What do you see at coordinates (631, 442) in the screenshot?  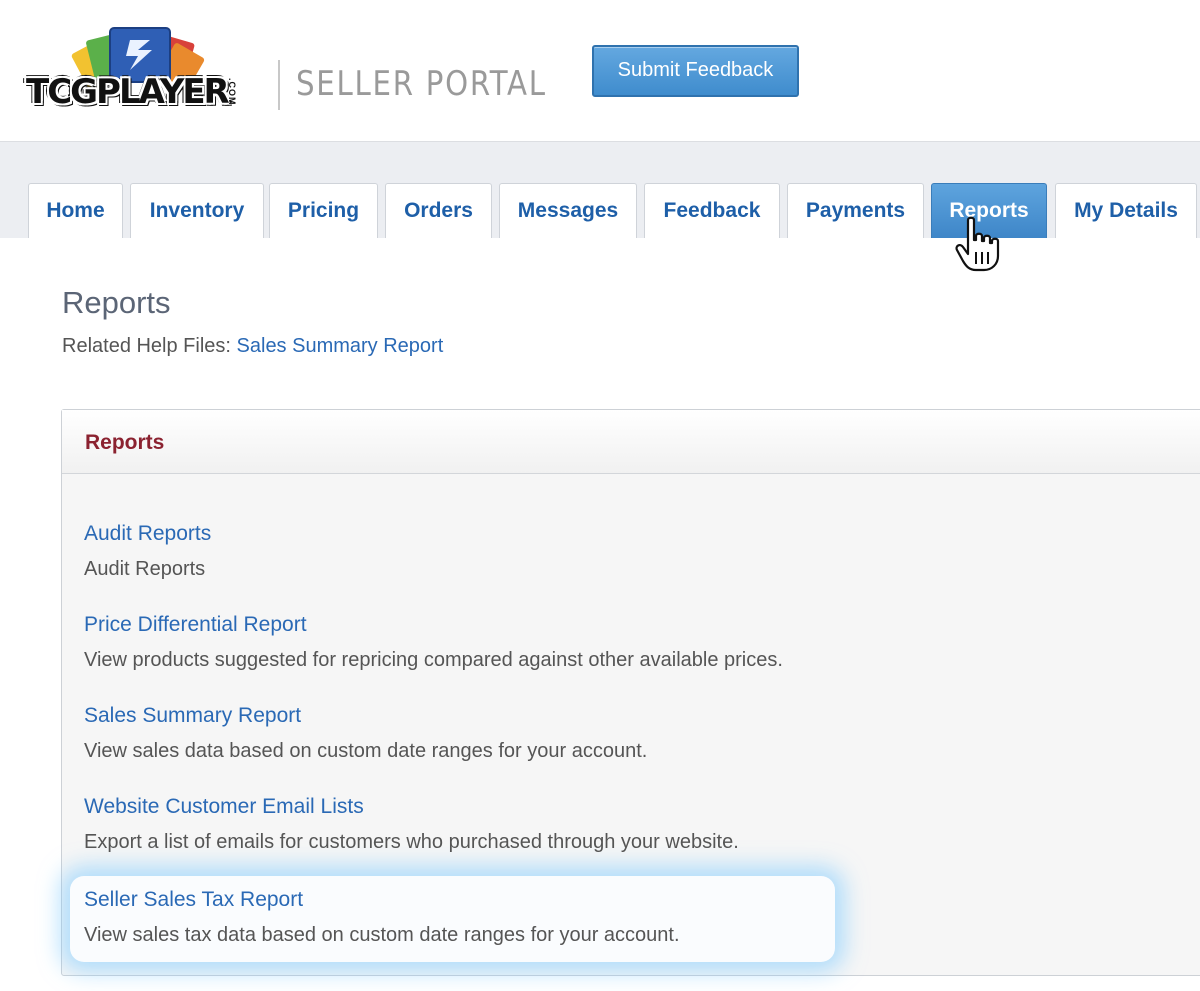 I see `panel-header: Reports` at bounding box center [631, 442].